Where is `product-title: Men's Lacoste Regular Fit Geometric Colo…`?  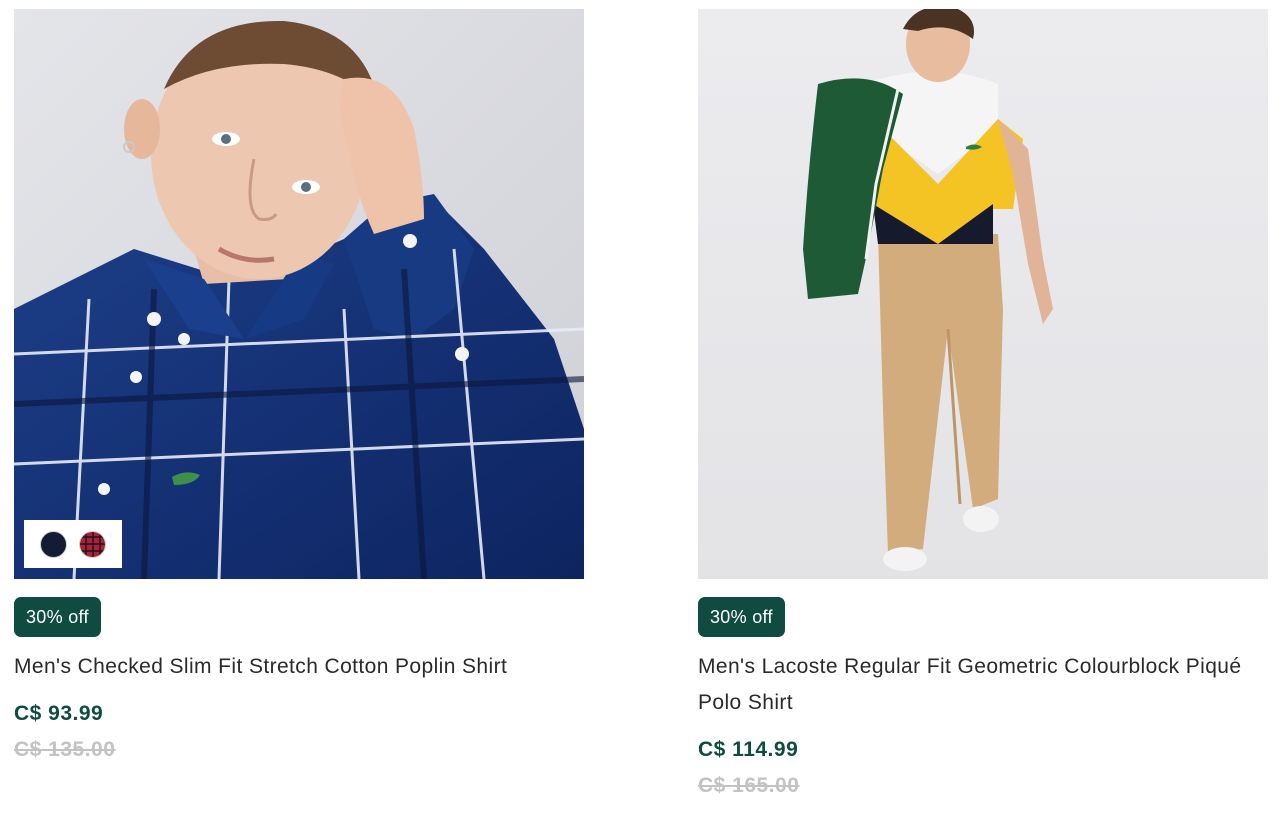
product-title: Men's Lacoste Regular Fit Geometric Colo… is located at coordinates (983, 685).